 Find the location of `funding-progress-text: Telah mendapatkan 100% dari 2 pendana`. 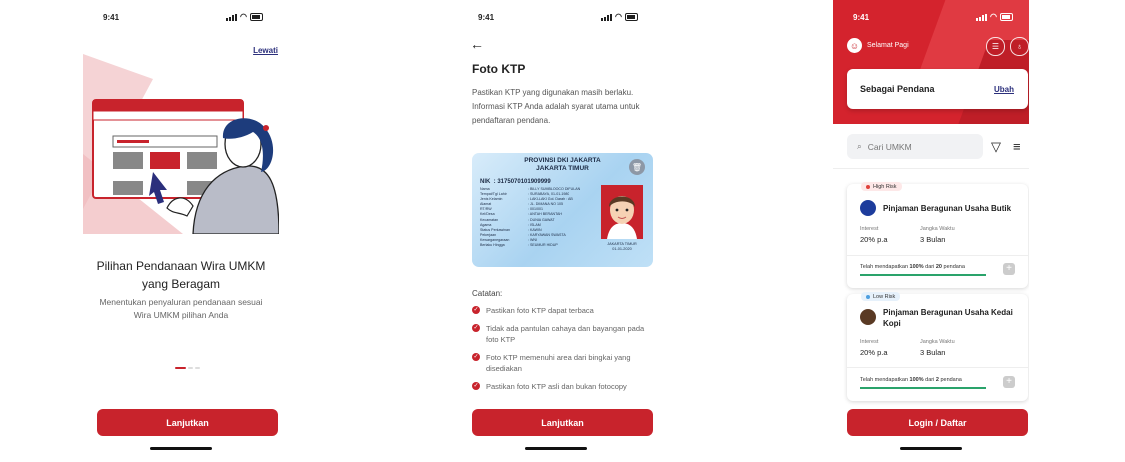

funding-progress-text: Telah mendapatkan 100% dari 2 pendana is located at coordinates (911, 380).